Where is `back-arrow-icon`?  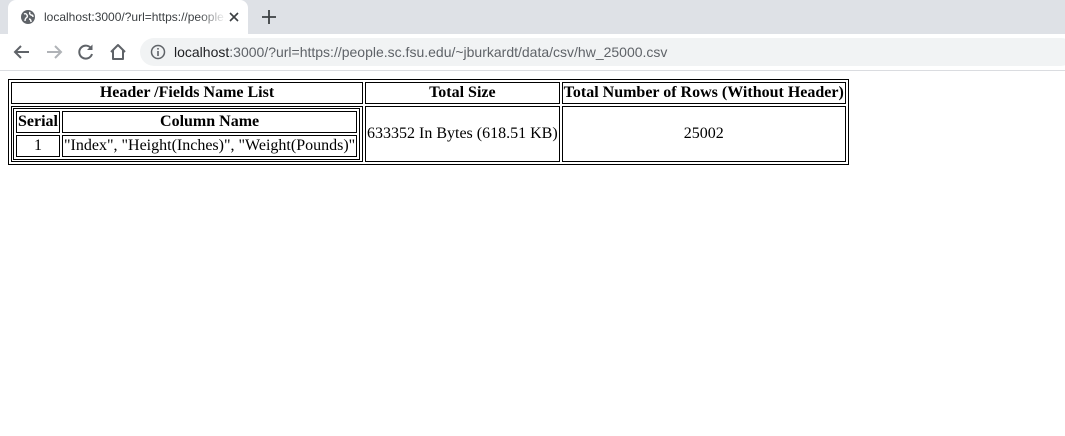
back-arrow-icon is located at coordinates (22, 52).